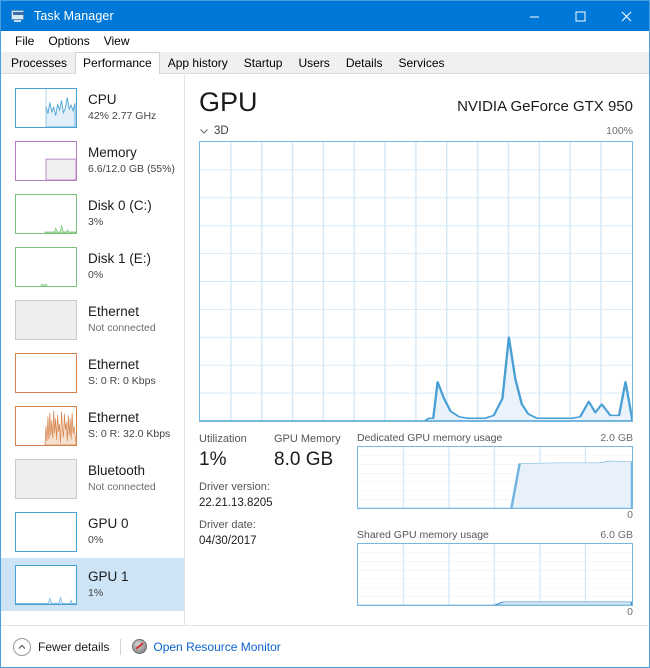 Image resolution: width=650 pixels, height=668 pixels. What do you see at coordinates (416, 102) in the screenshot?
I see `gpu-header: GPU NVIDIA GeForce GTX 950` at bounding box center [416, 102].